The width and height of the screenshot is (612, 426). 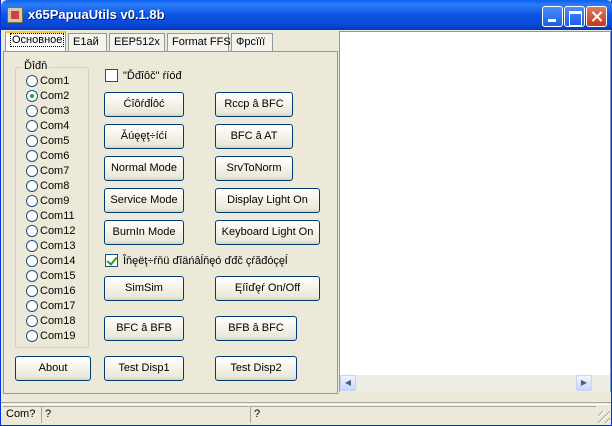 I want to click on checkbox-top, so click(x=111, y=75).